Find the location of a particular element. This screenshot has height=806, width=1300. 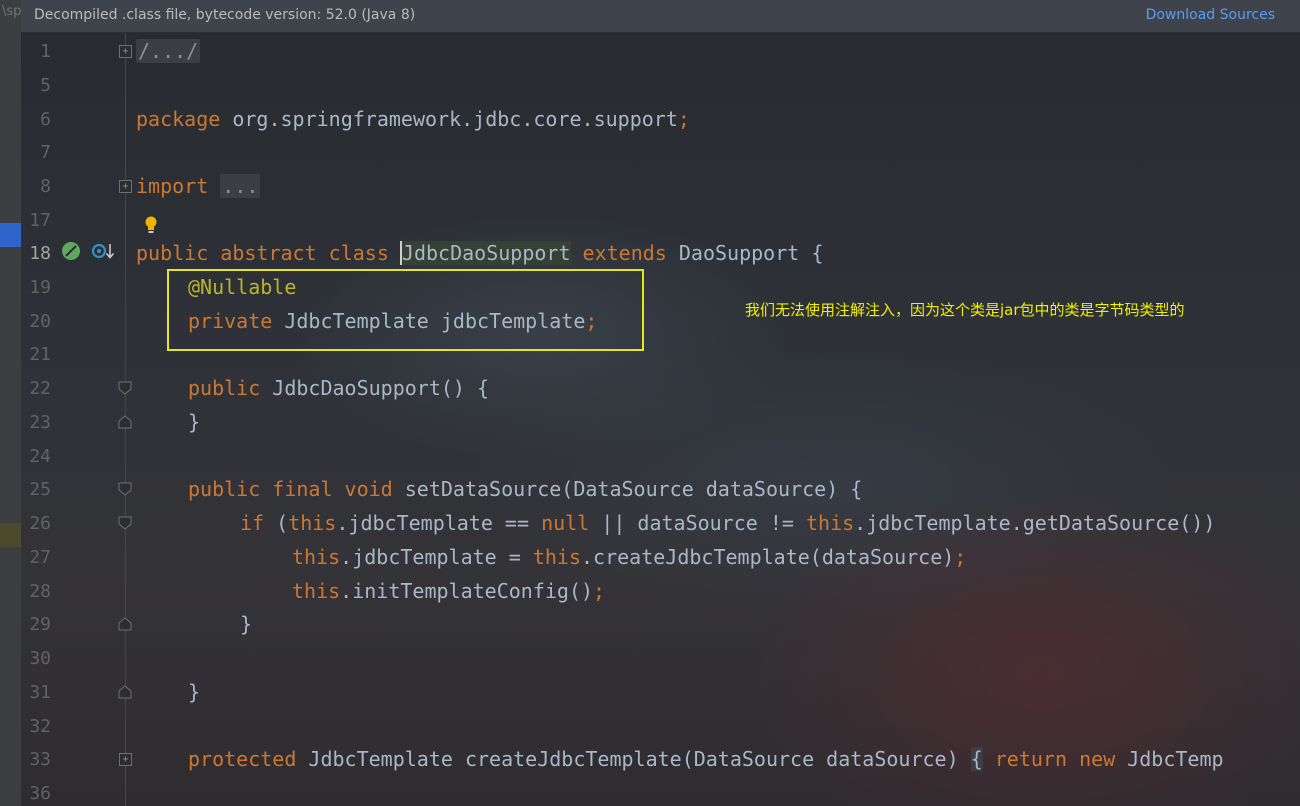

line-number: 23 is located at coordinates (40, 422).